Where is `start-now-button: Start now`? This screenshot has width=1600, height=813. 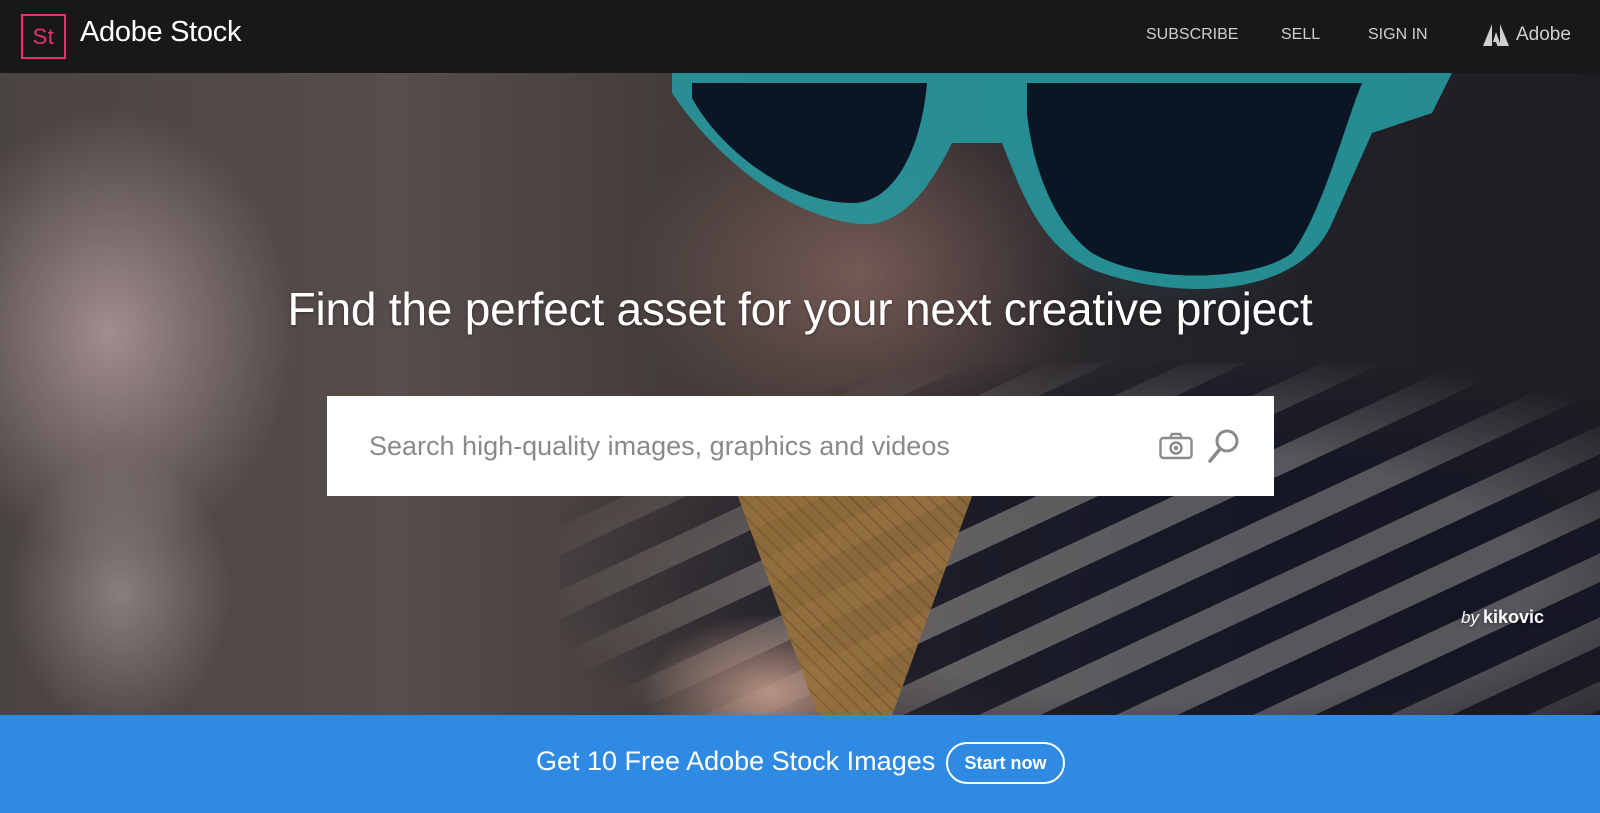 start-now-button: Start now is located at coordinates (1005, 763).